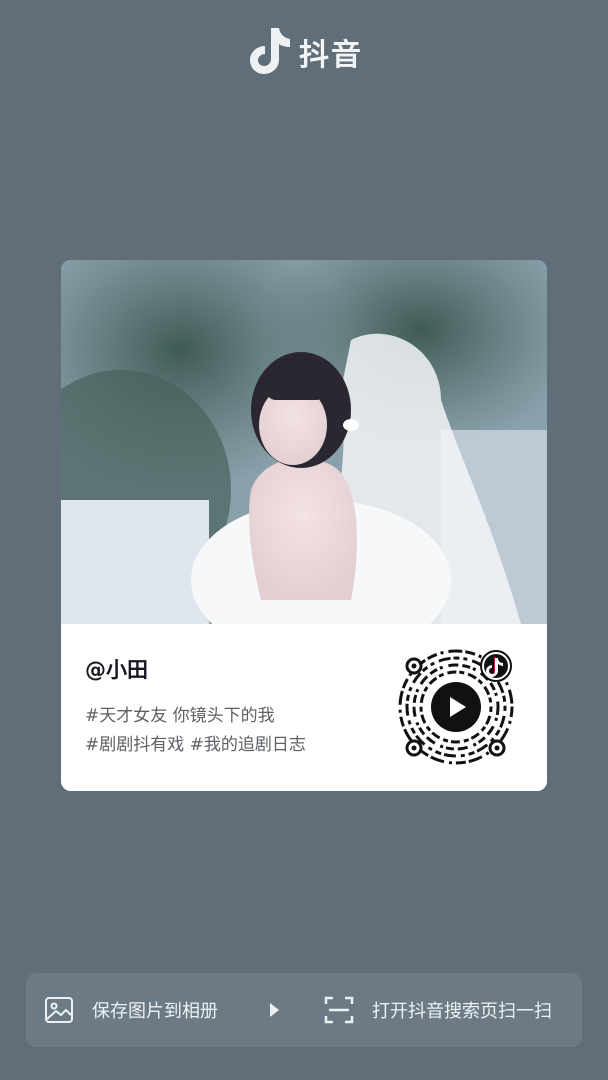  I want to click on scan-icon, so click(339, 1010).